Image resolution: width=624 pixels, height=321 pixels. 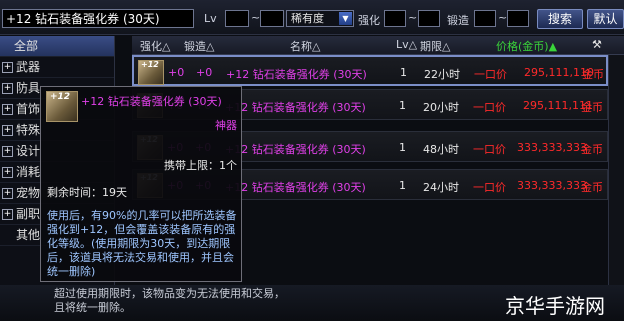 I want to click on col-forge: 锻造△, so click(x=199, y=46).